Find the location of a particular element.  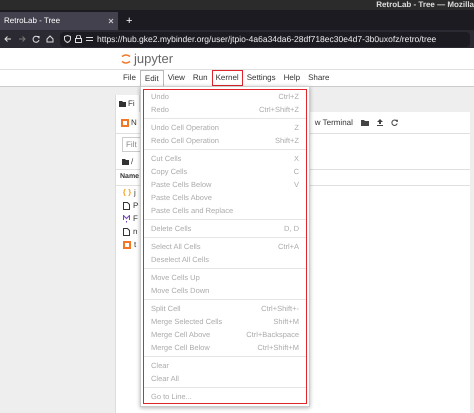

file-name: j is located at coordinates (135, 192).